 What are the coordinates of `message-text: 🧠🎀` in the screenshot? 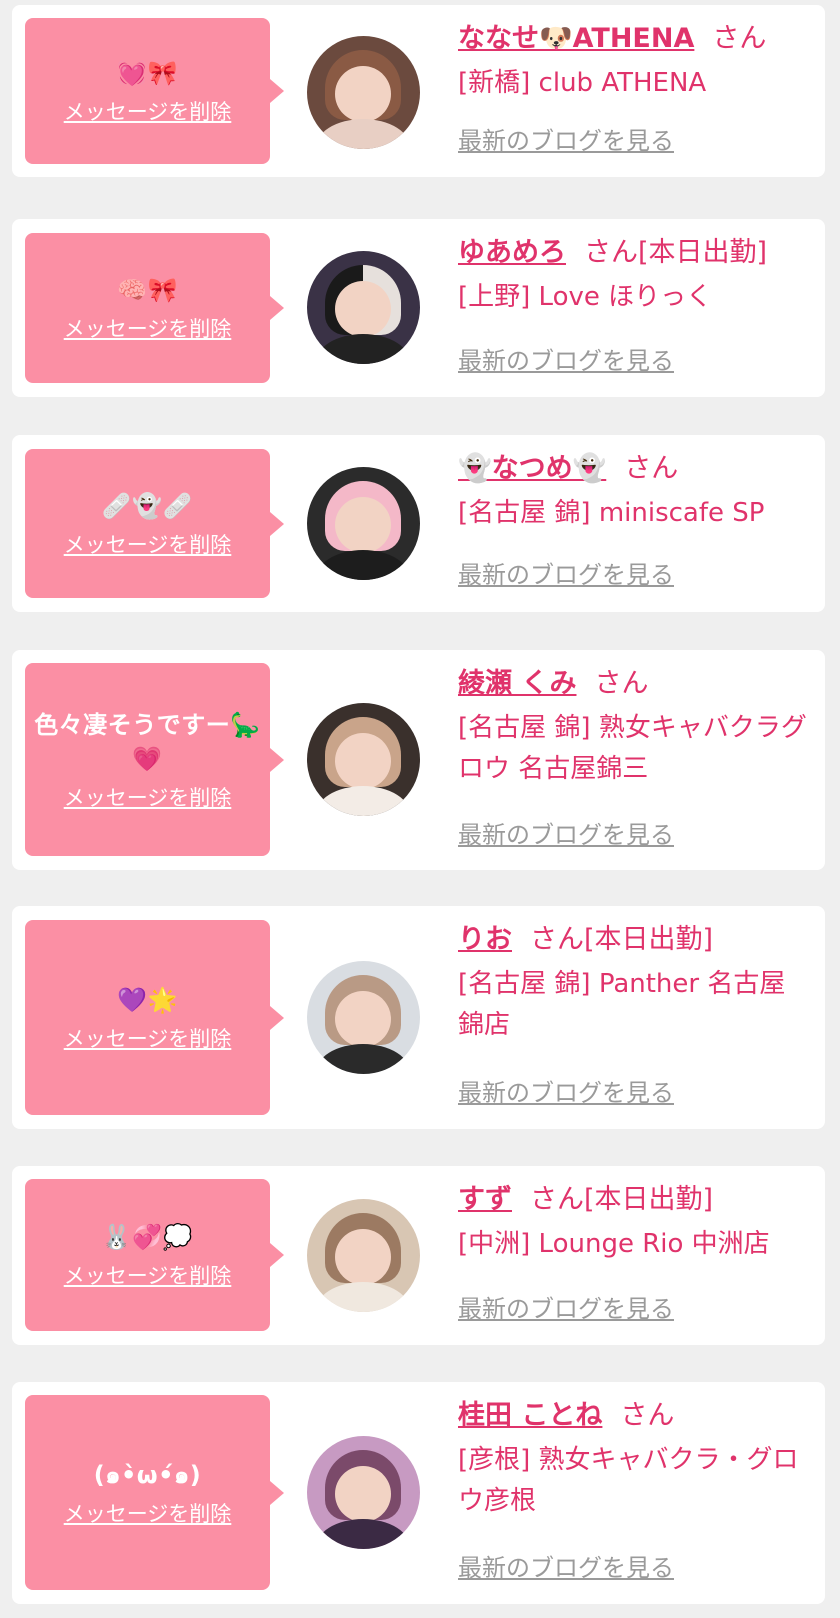 It's located at (147, 290).